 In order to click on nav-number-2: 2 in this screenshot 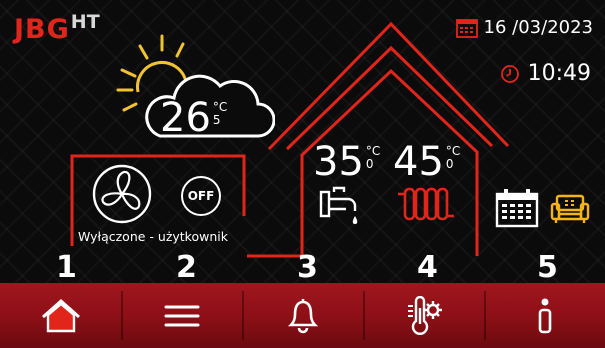, I will do `click(186, 267)`.